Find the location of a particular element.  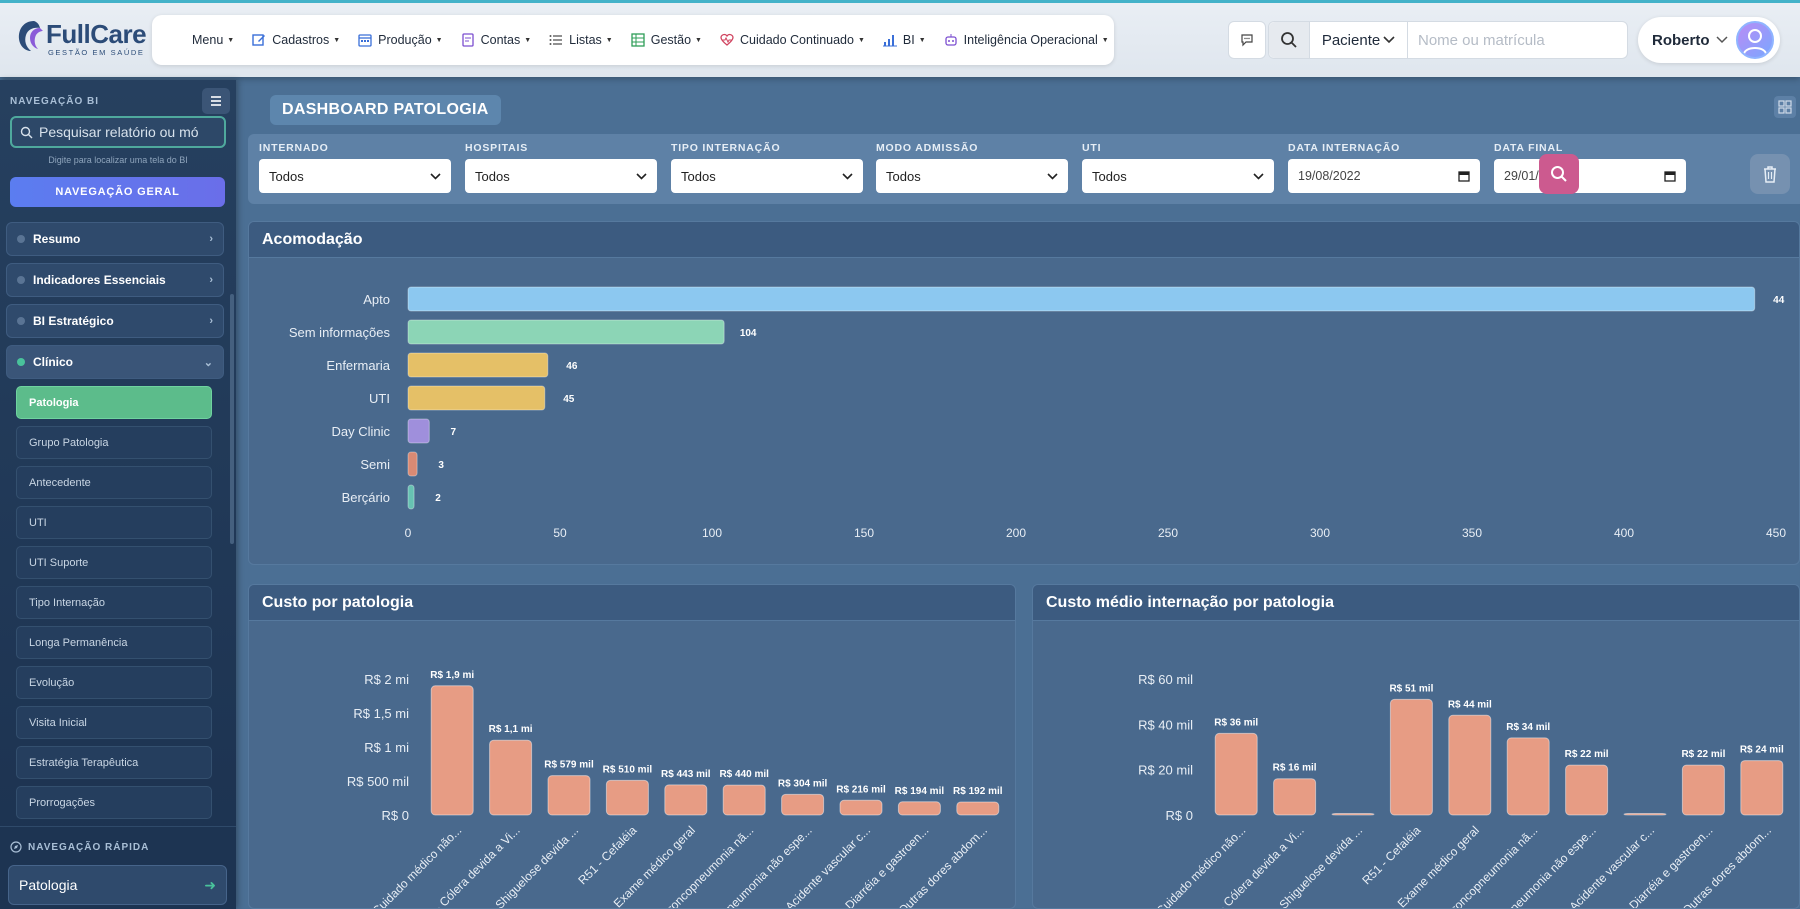

data-label: R$ 194 mil is located at coordinates (920, 791).